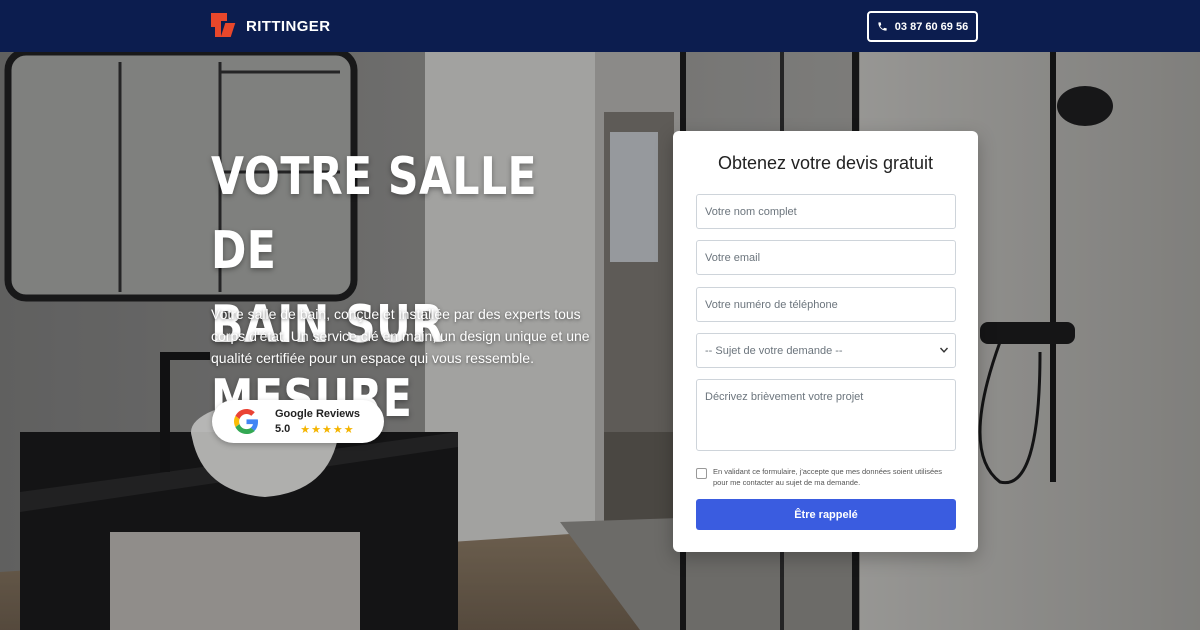 This screenshot has height=630, width=1200. What do you see at coordinates (701, 473) in the screenshot?
I see `consent-checkbox` at bounding box center [701, 473].